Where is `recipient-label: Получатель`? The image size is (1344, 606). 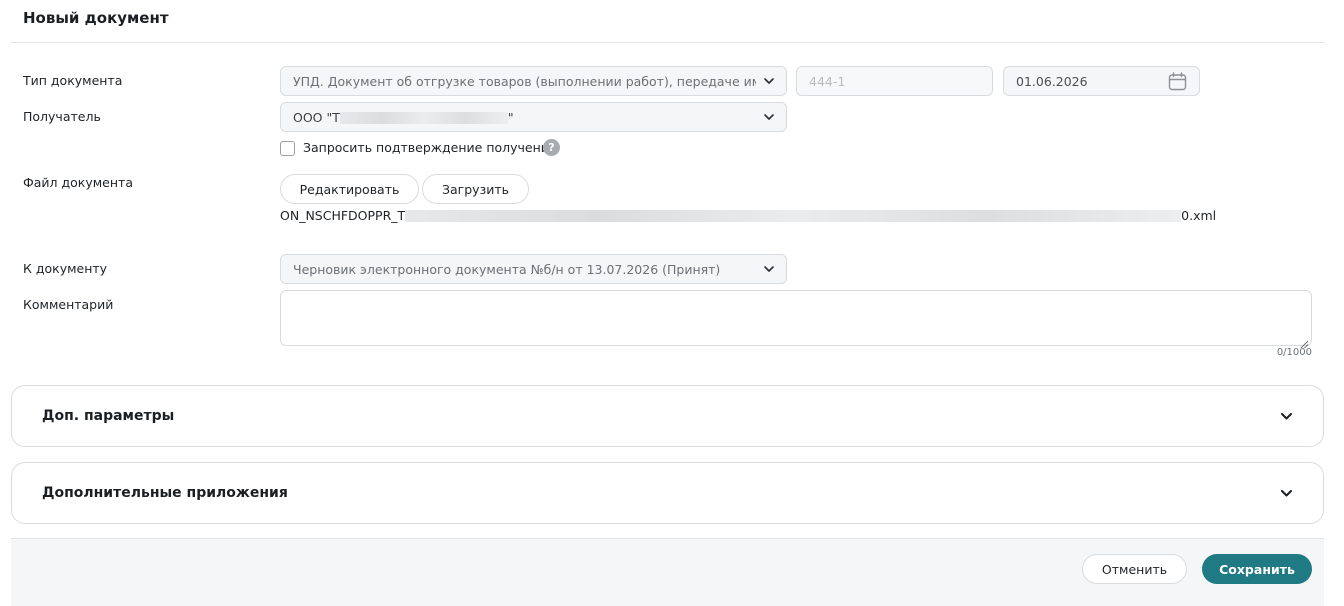 recipient-label: Получатель is located at coordinates (62, 116).